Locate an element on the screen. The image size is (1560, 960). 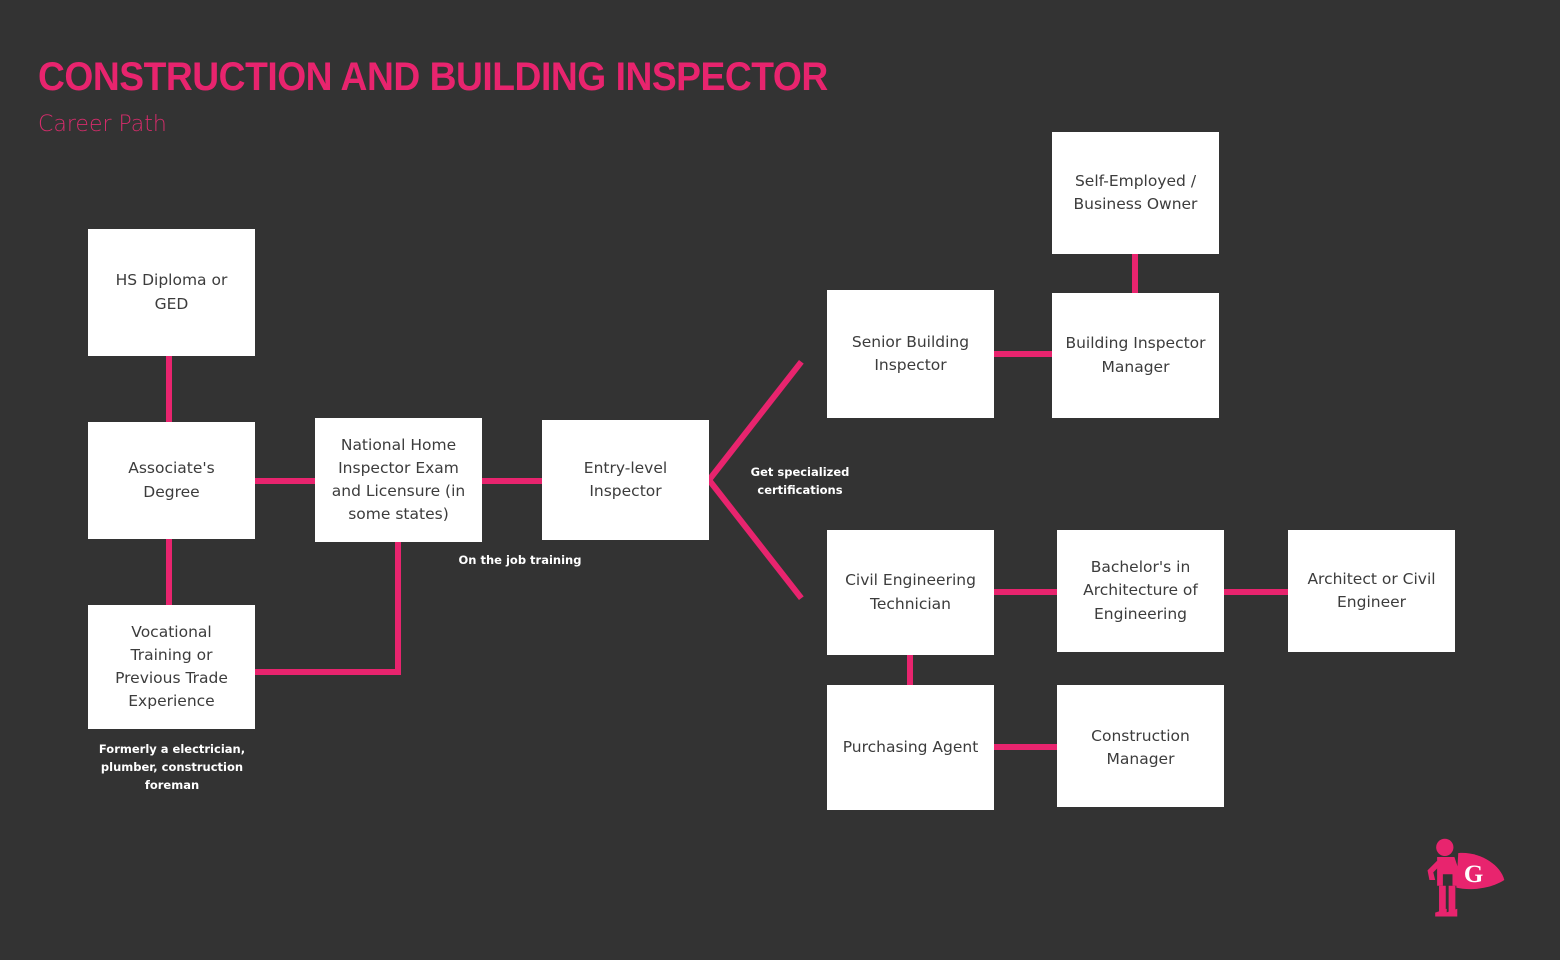
node-building-inspector-manager: Building Inspector Manager is located at coordinates (1135, 355).